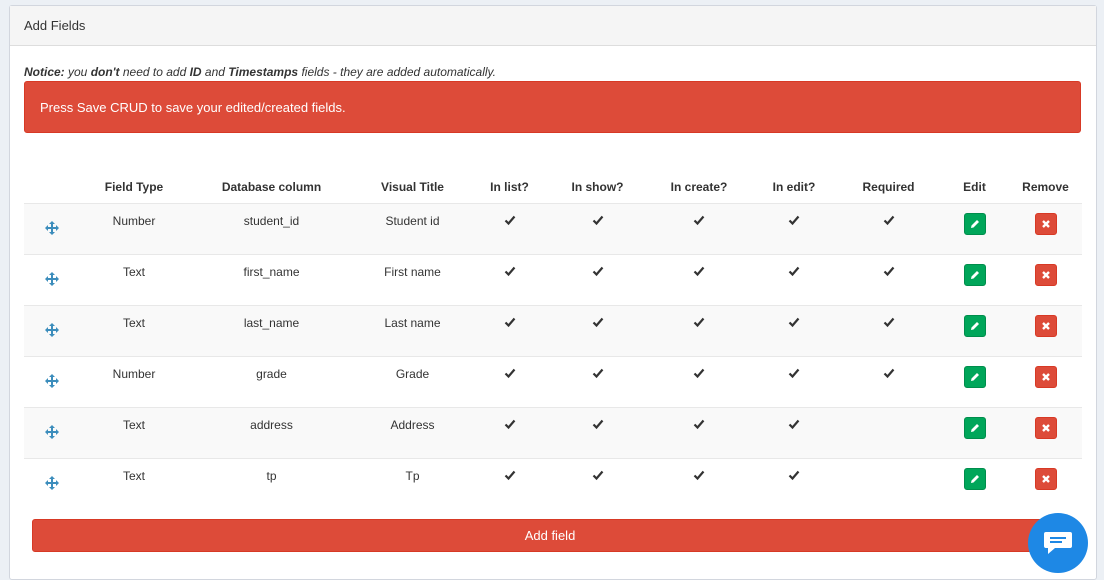  What do you see at coordinates (134, 187) in the screenshot?
I see `column-header: Field Type` at bounding box center [134, 187].